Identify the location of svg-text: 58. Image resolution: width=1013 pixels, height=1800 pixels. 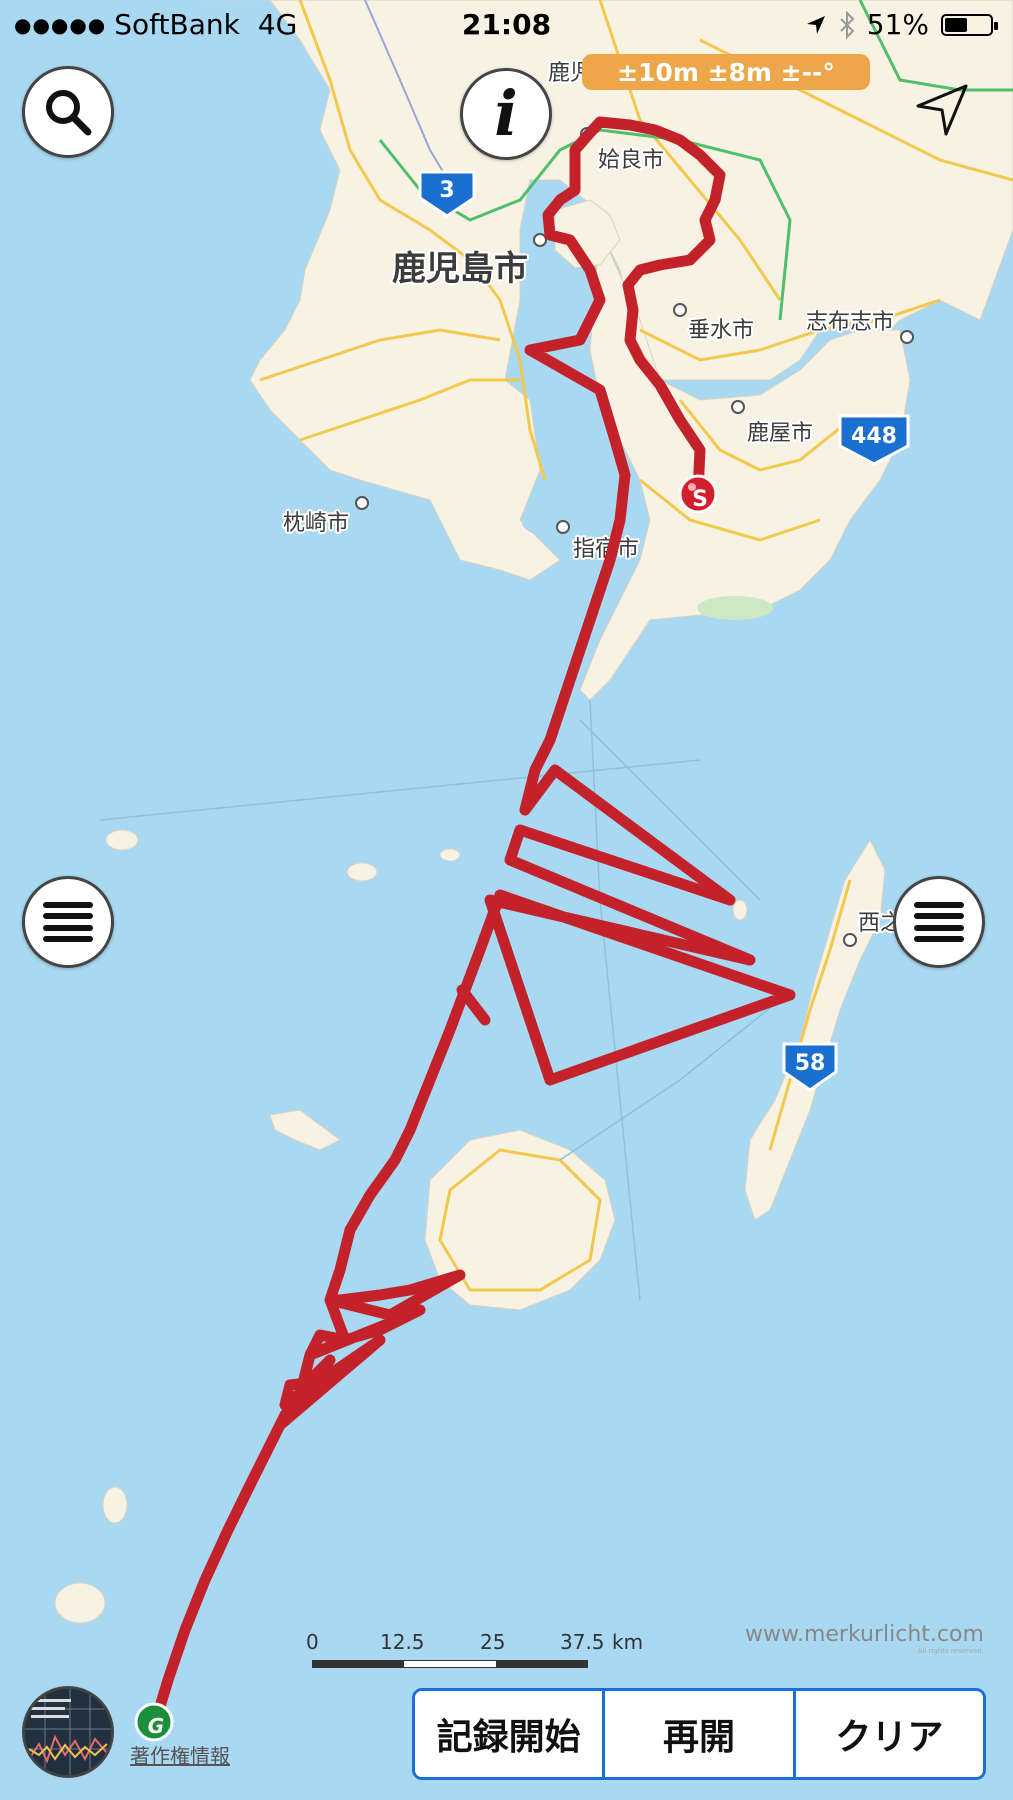
(810, 1063).